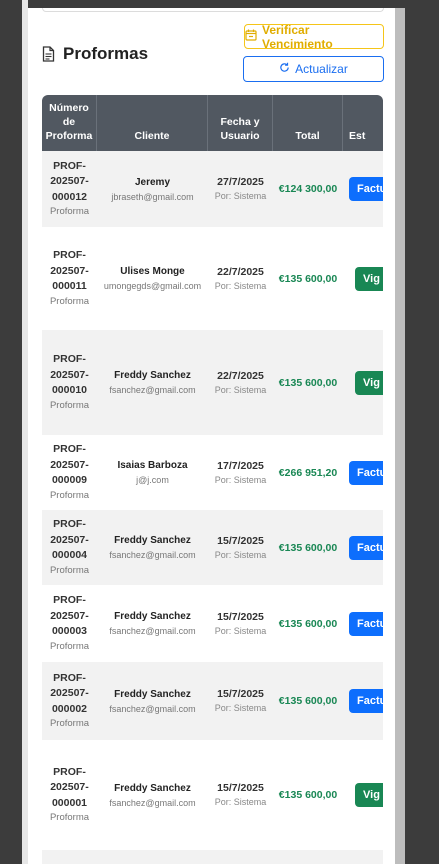 This screenshot has height=864, width=439. What do you see at coordinates (69, 495) in the screenshot?
I see `proforma-type: Proforma` at bounding box center [69, 495].